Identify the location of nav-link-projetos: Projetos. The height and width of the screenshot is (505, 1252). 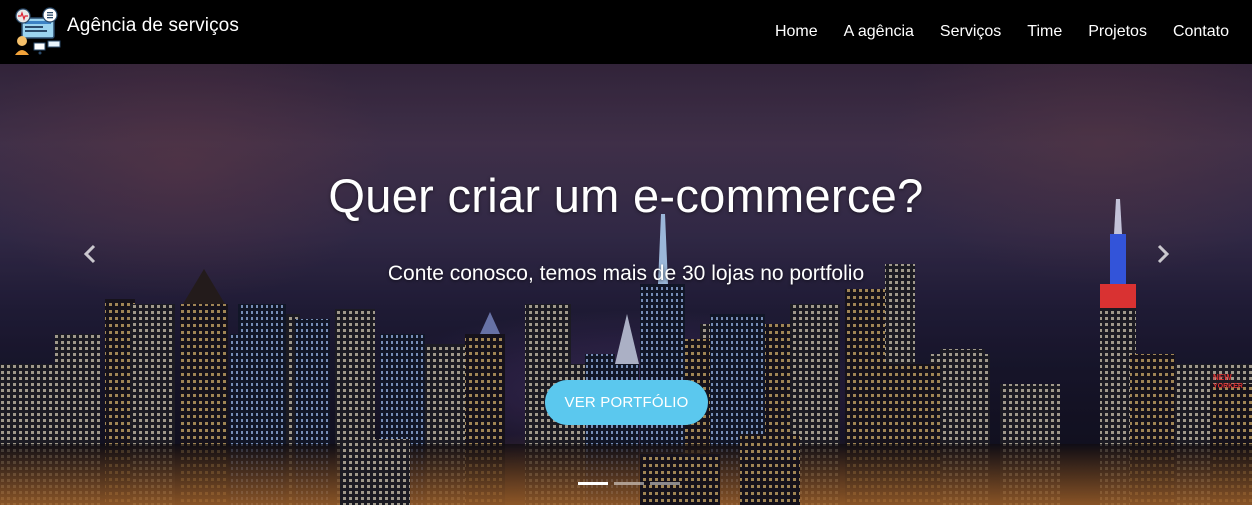
(1117, 32).